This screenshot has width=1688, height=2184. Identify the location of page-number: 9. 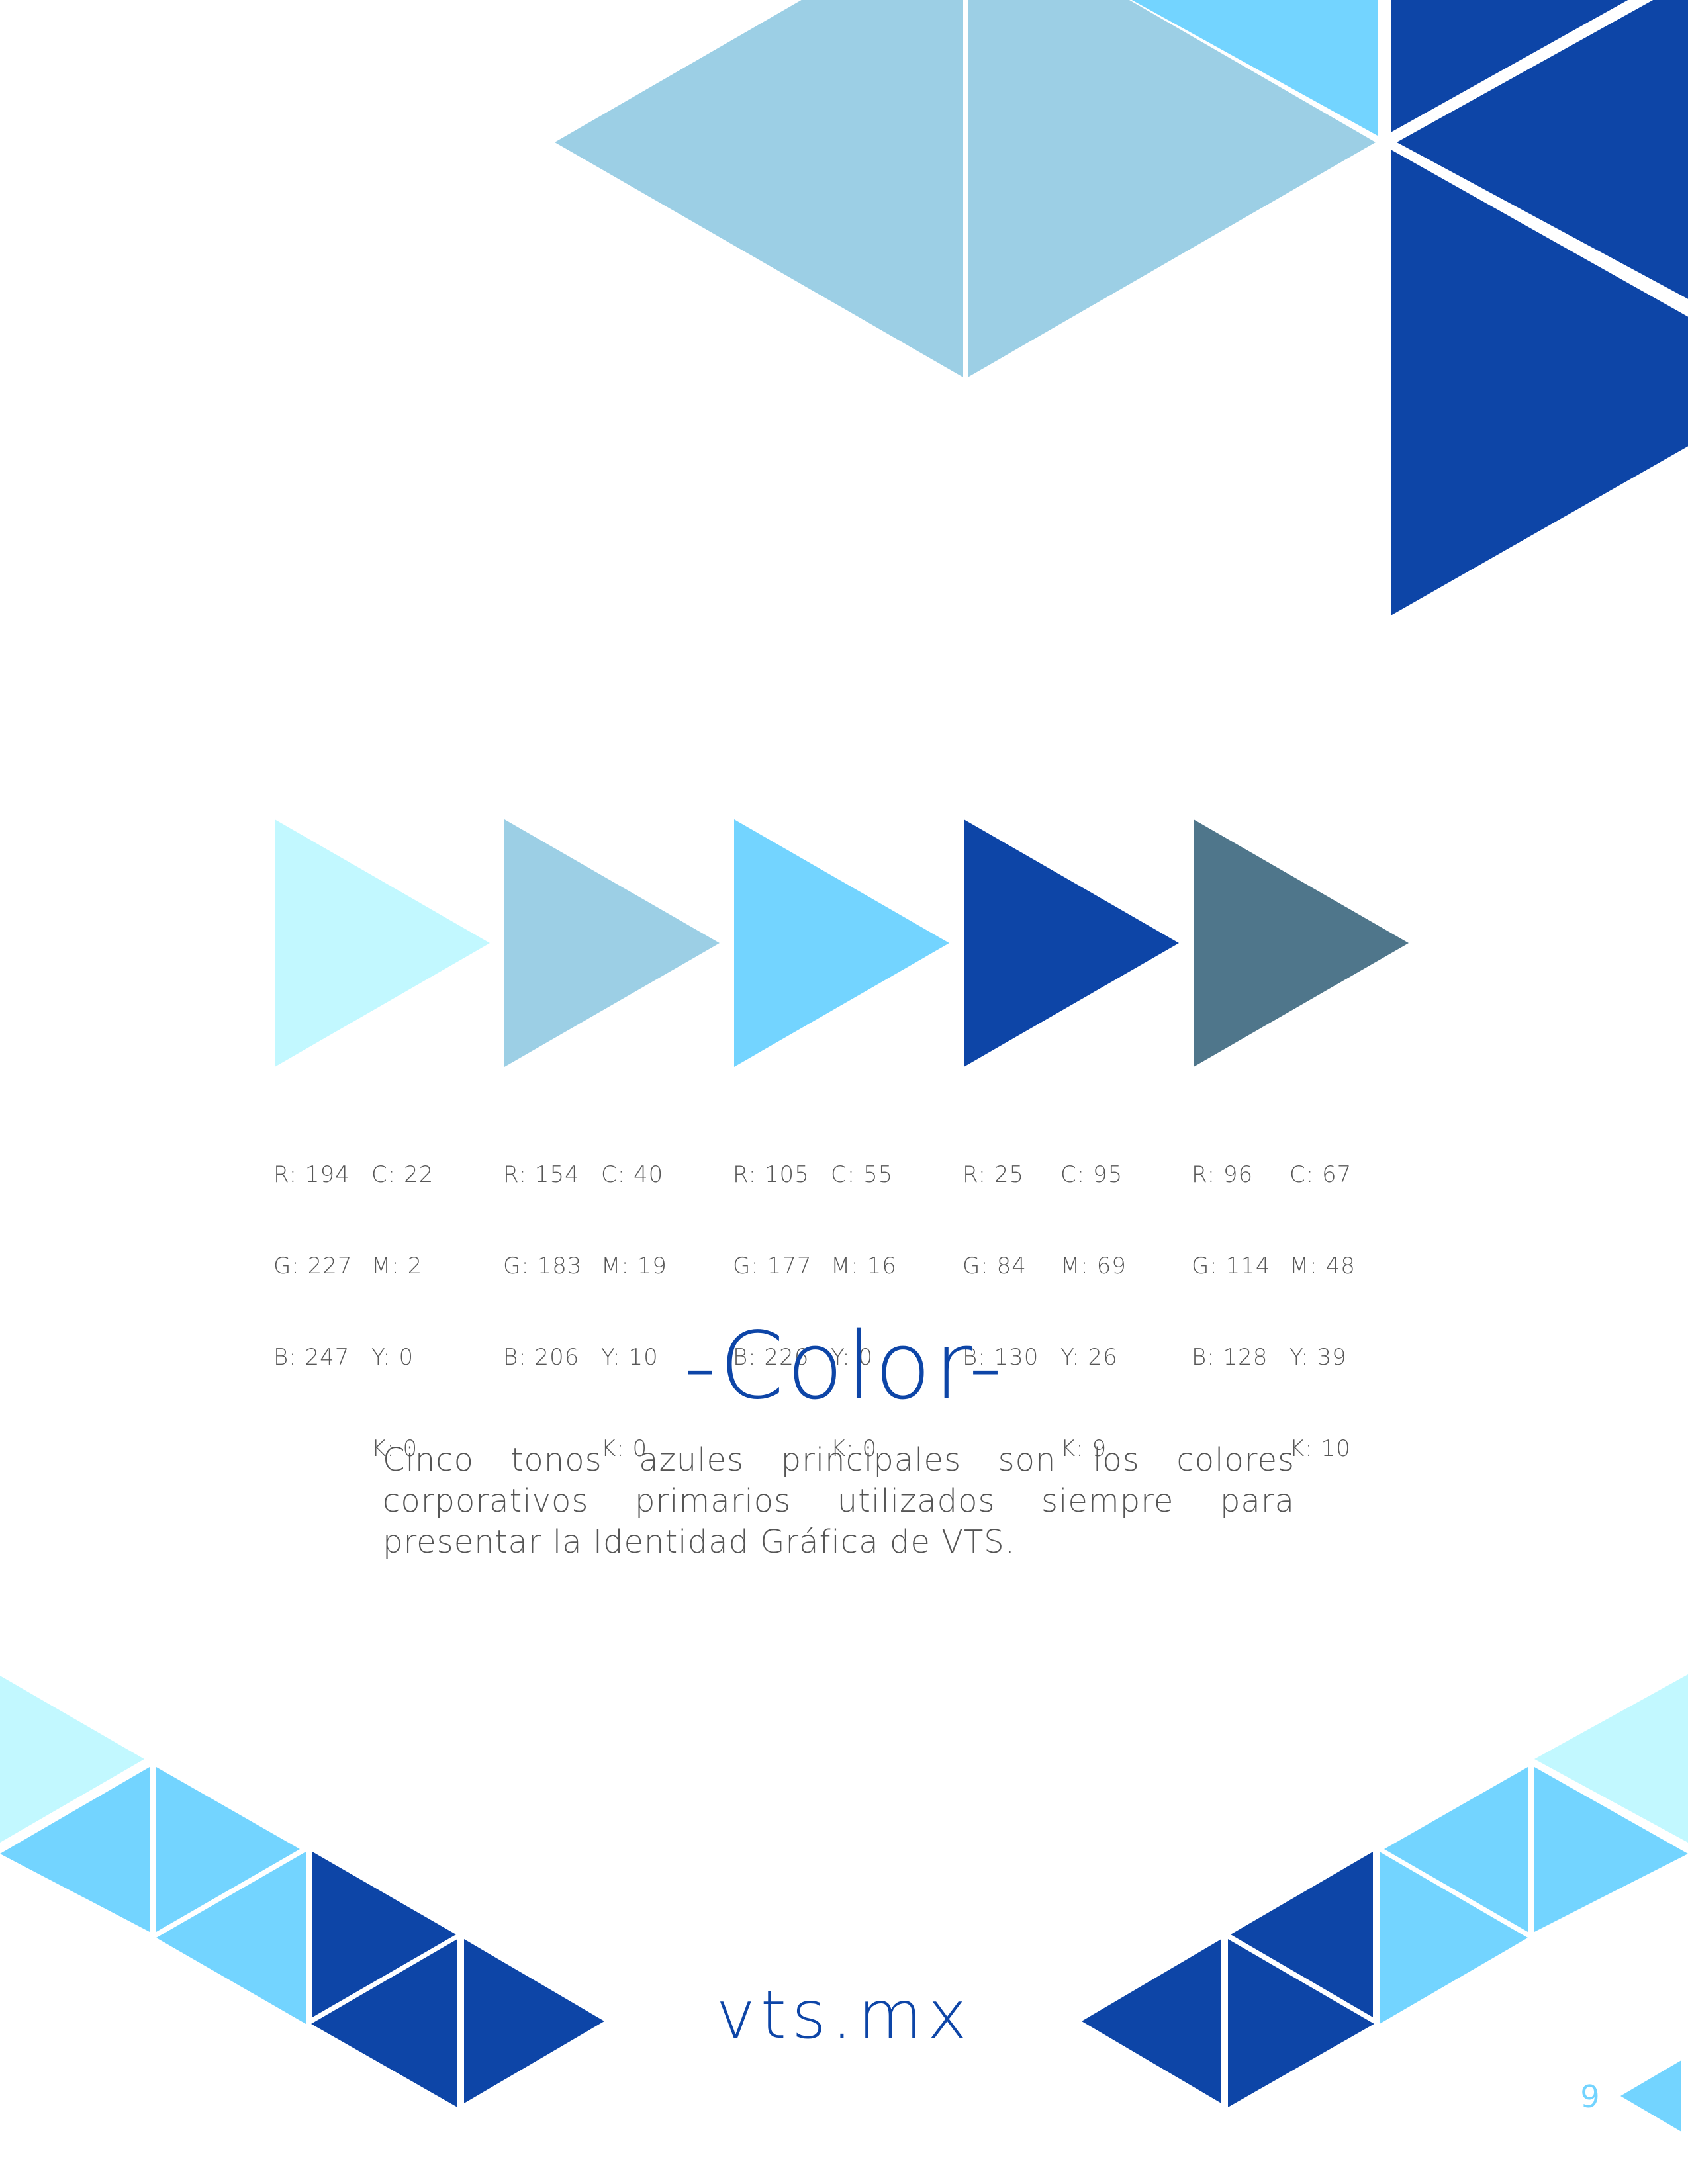
(1590, 2097).